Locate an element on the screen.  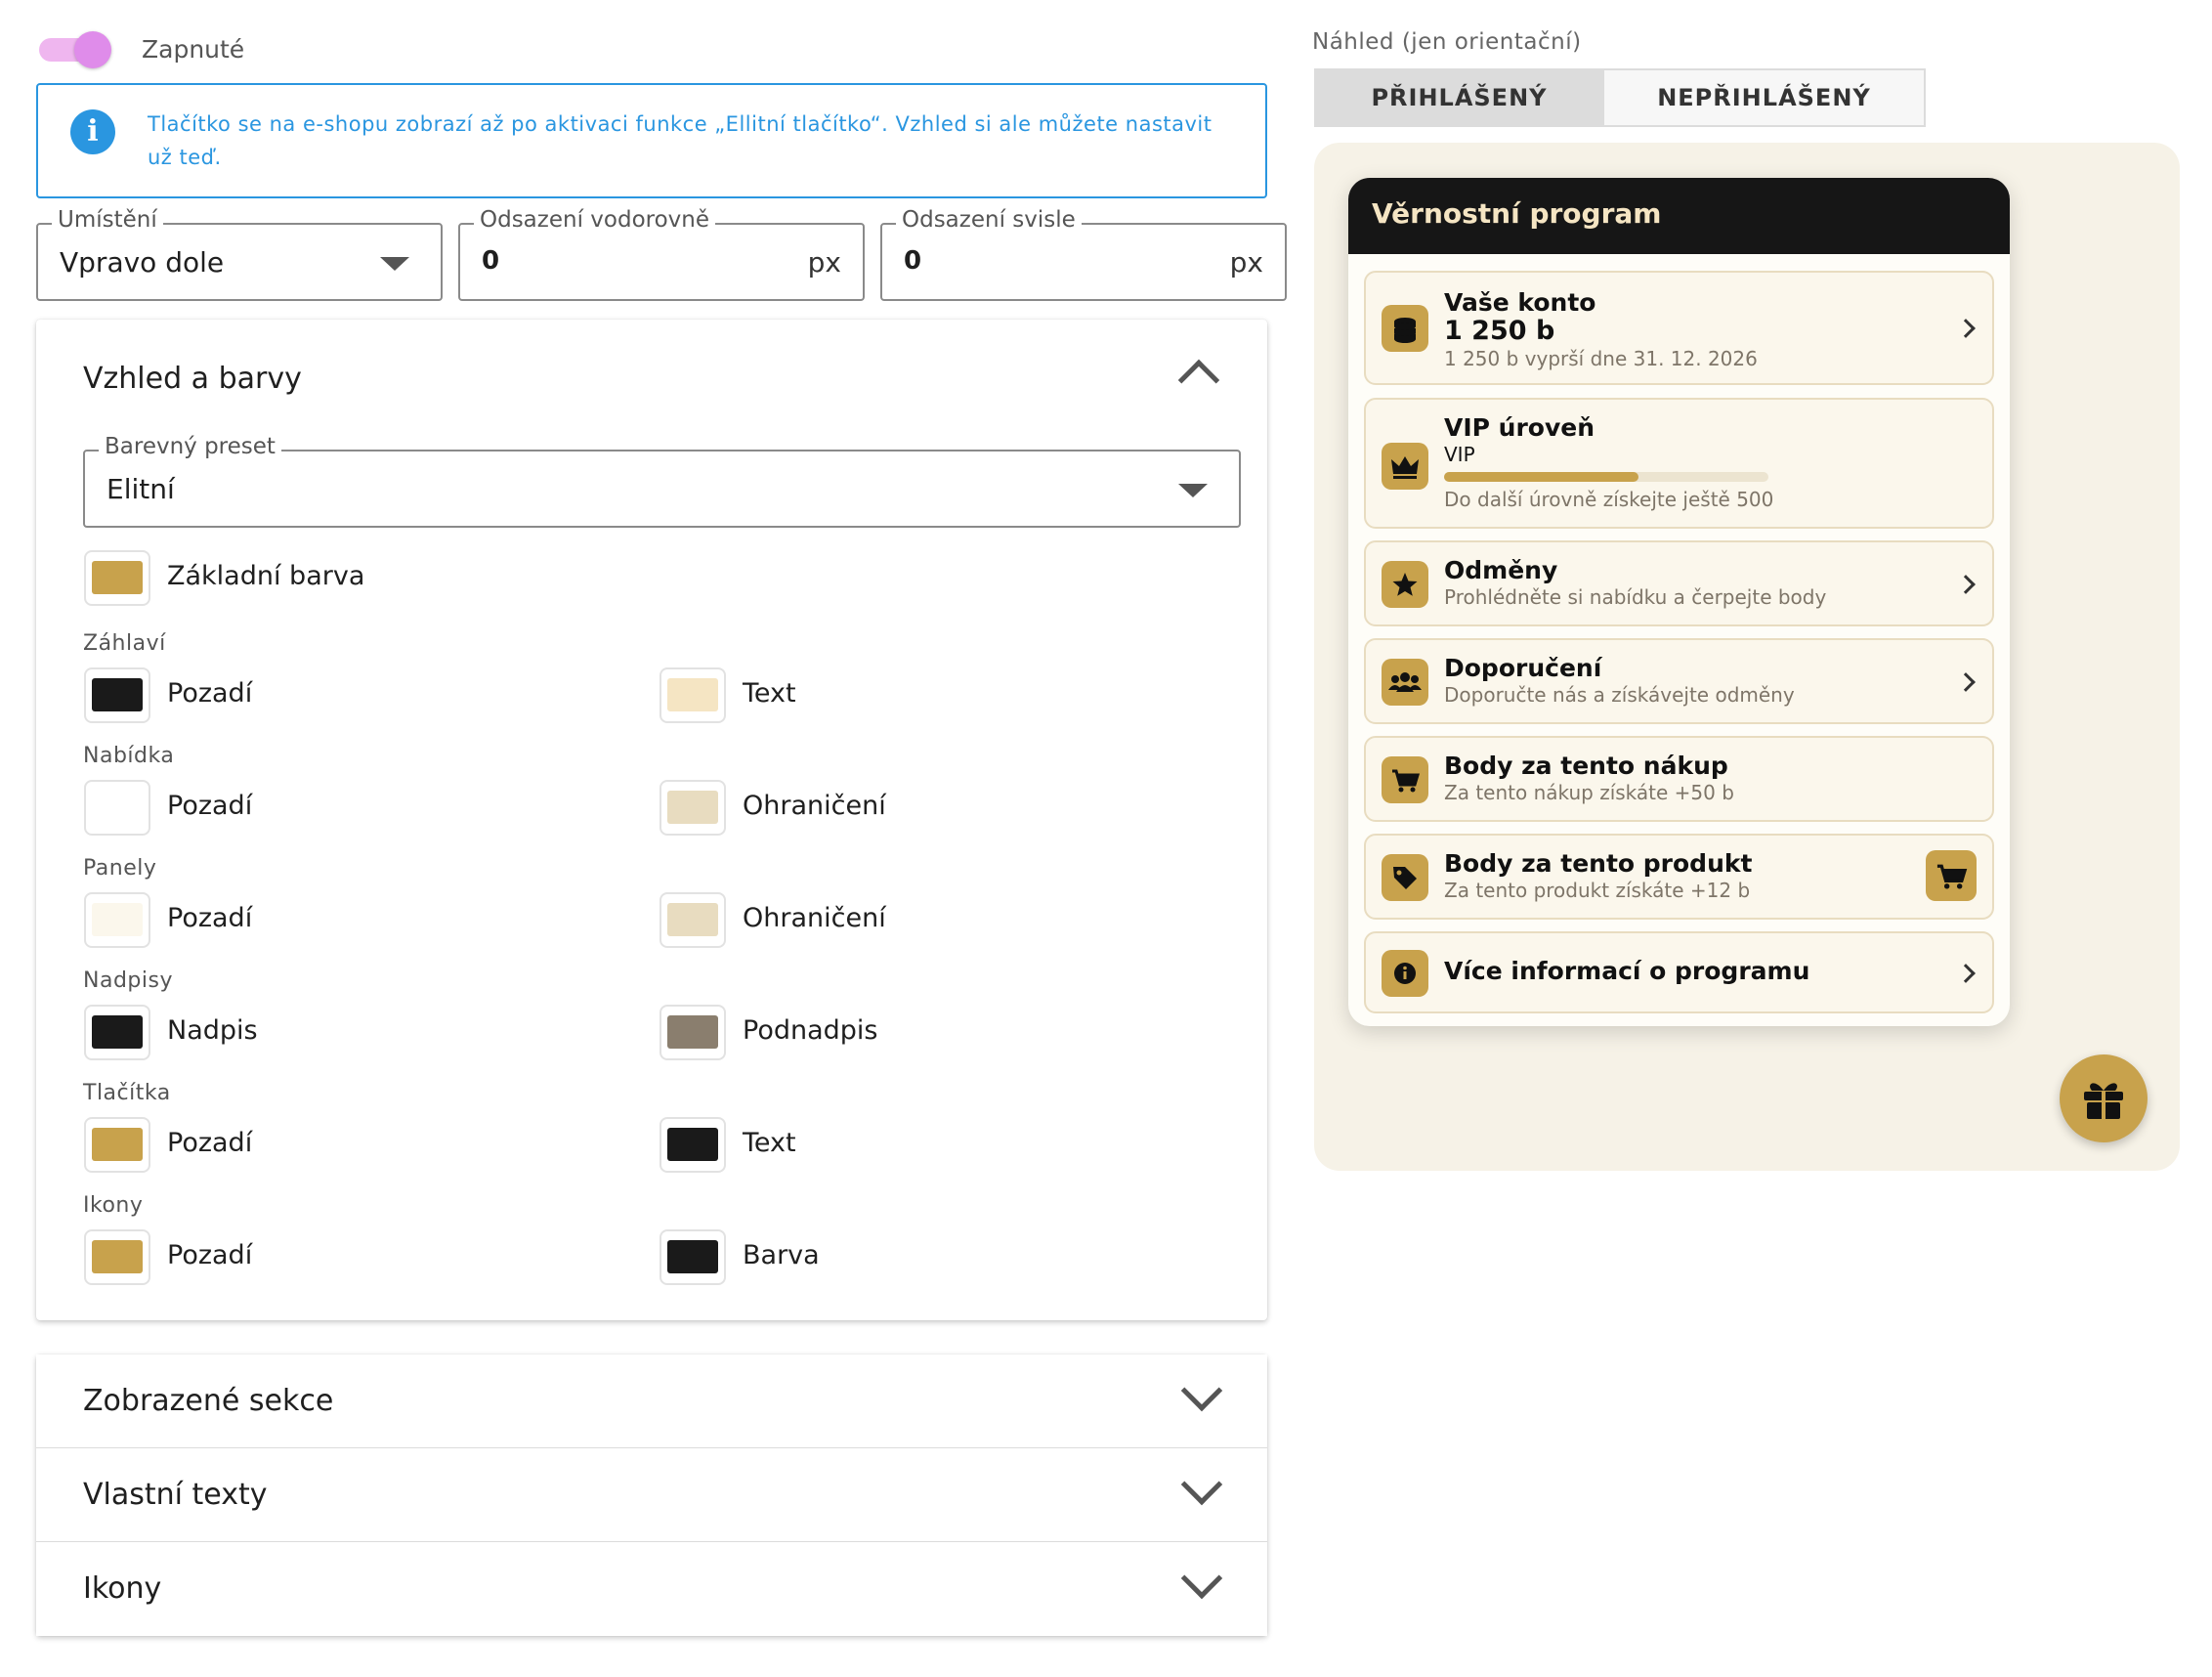
group-label-menu: Nabídka is located at coordinates (129, 756).